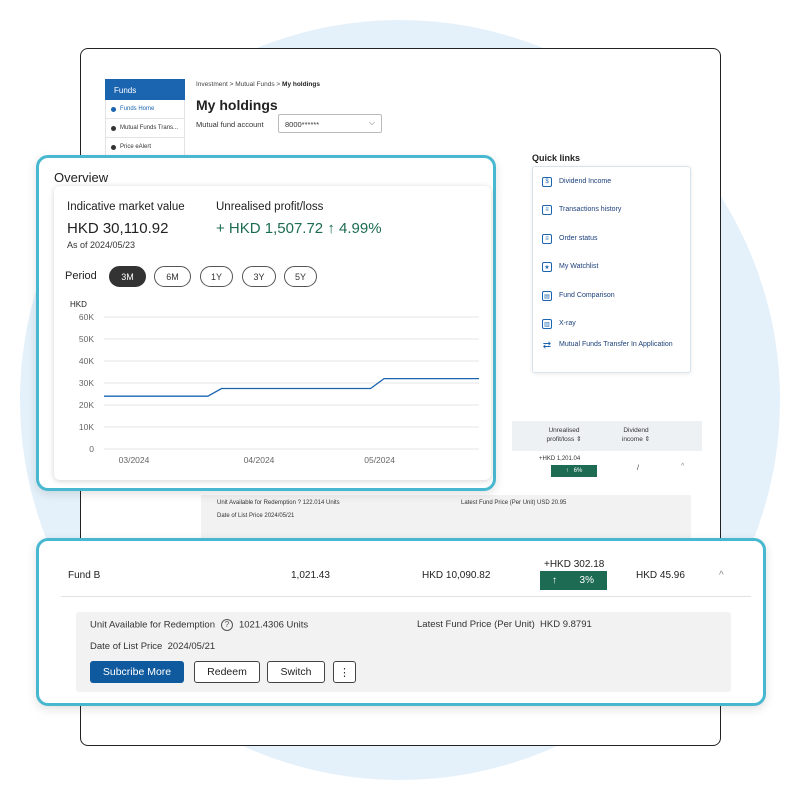  Describe the element at coordinates (301, 84) in the screenshot. I see `breadcrumb-current: My holdings` at that location.